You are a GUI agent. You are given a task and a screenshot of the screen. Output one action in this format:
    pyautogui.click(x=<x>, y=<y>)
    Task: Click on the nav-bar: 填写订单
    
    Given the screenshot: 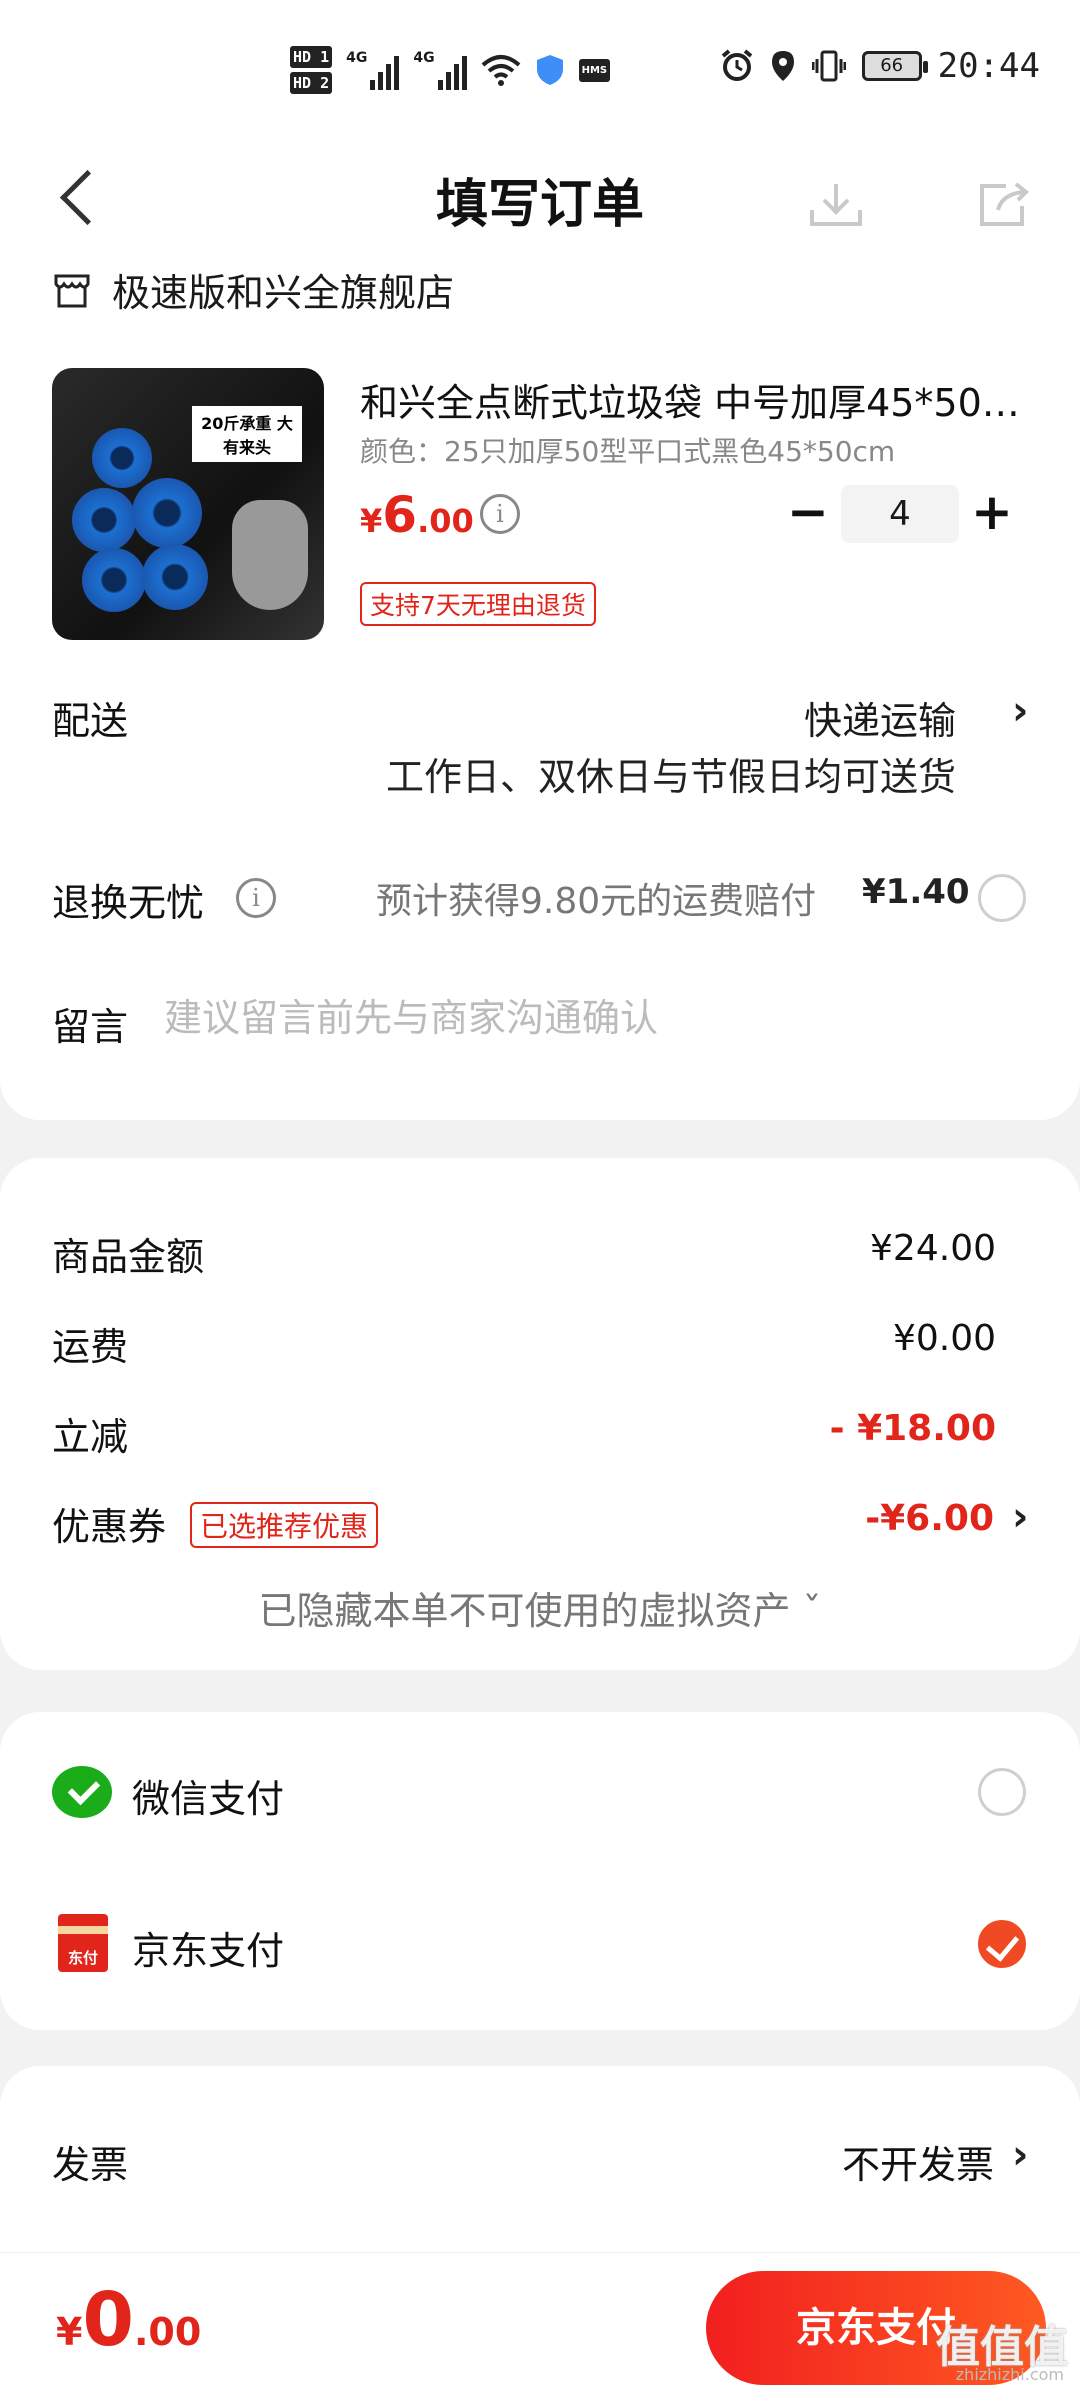 What is the action you would take?
    pyautogui.click(x=540, y=200)
    